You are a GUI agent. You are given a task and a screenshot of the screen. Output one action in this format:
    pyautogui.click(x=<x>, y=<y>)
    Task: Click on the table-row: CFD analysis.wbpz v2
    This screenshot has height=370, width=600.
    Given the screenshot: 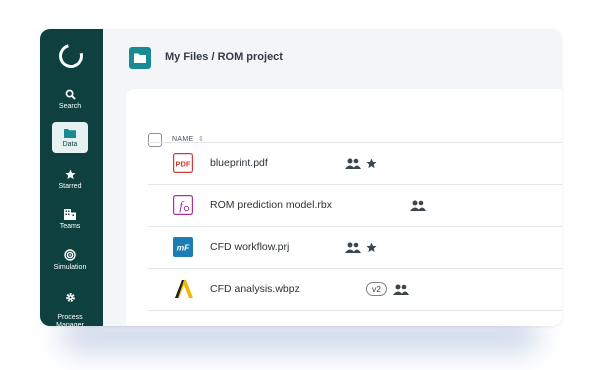 What is the action you would take?
    pyautogui.click(x=355, y=289)
    